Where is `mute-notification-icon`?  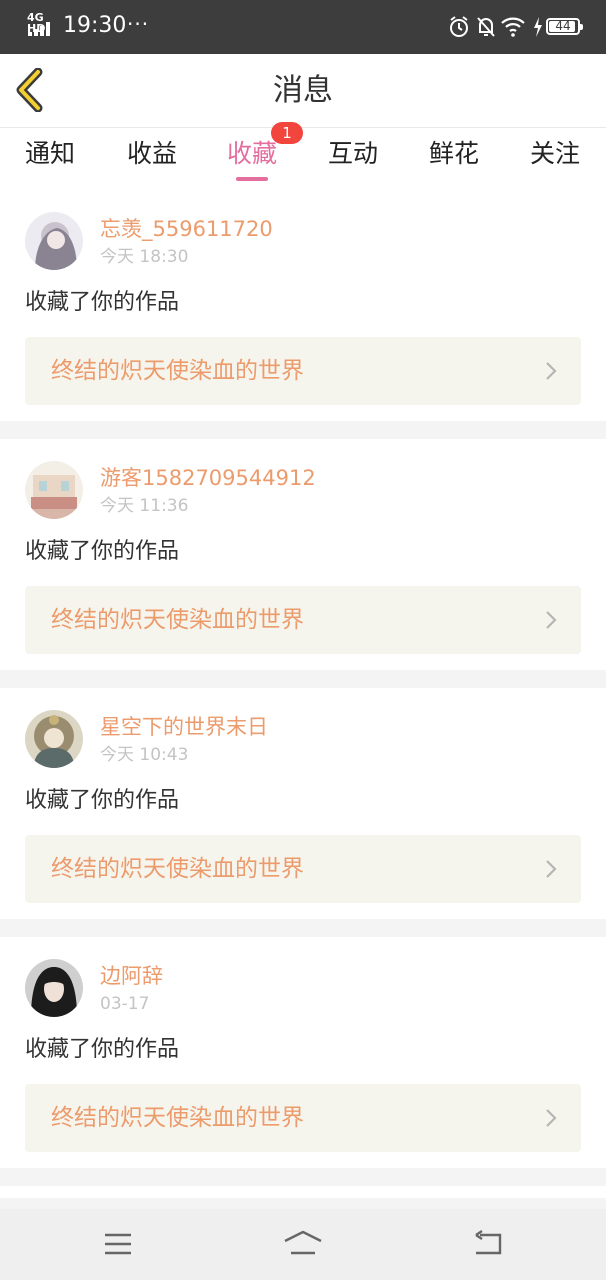
mute-notification-icon is located at coordinates (486, 27).